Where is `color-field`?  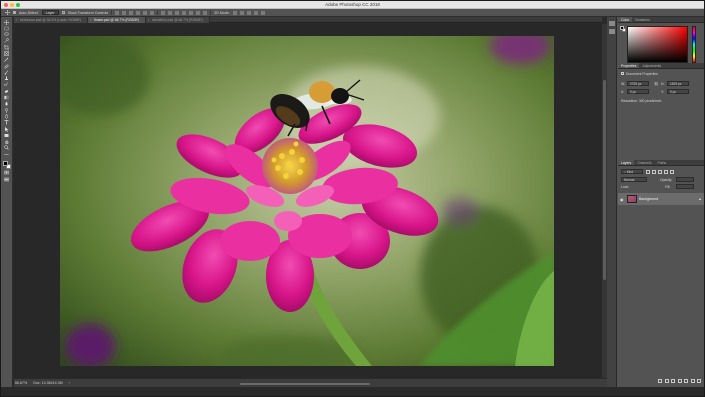 color-field is located at coordinates (657, 44).